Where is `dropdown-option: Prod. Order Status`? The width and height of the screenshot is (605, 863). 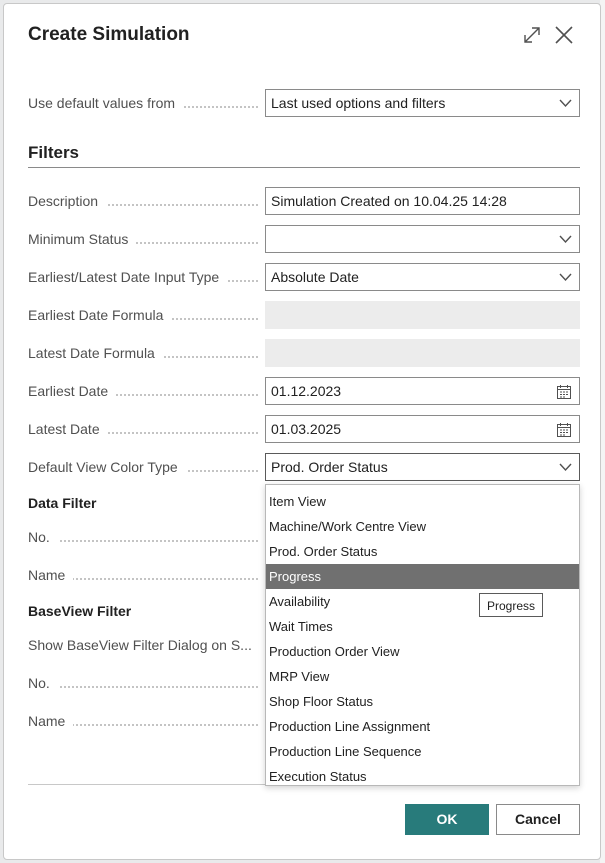
dropdown-option: Prod. Order Status is located at coordinates (422, 551).